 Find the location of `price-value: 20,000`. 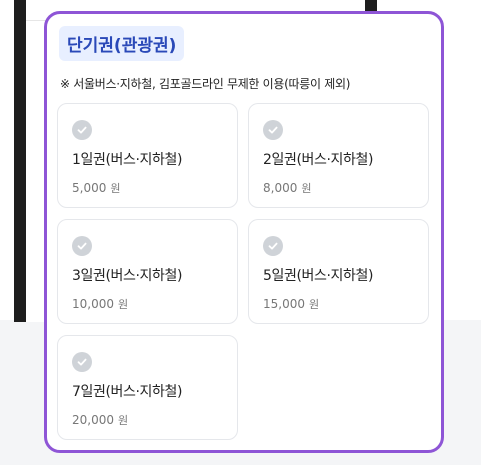

price-value: 20,000 is located at coordinates (93, 420).